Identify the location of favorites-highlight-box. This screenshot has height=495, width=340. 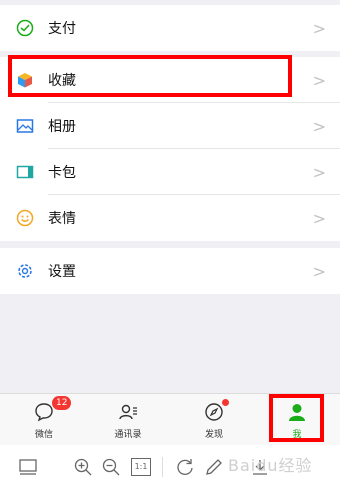
(150, 76).